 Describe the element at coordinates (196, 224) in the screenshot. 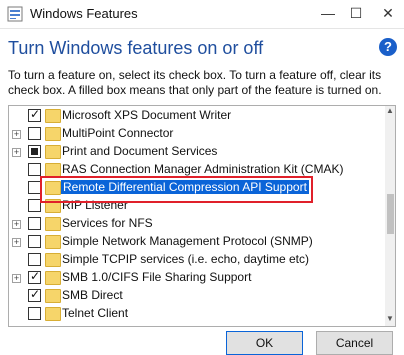

I see `feature-row: + Services for NFS` at that location.